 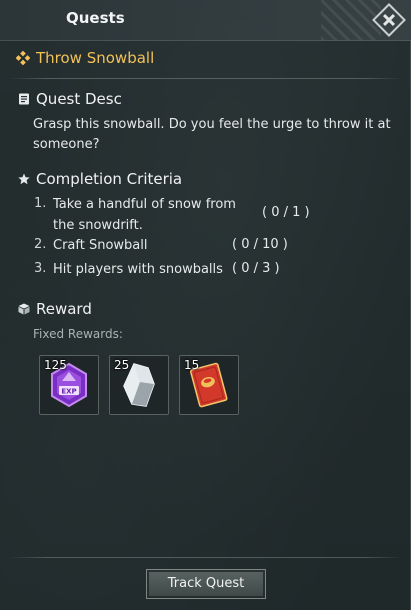 What do you see at coordinates (40, 268) in the screenshot?
I see `criteria-number: 3.` at bounding box center [40, 268].